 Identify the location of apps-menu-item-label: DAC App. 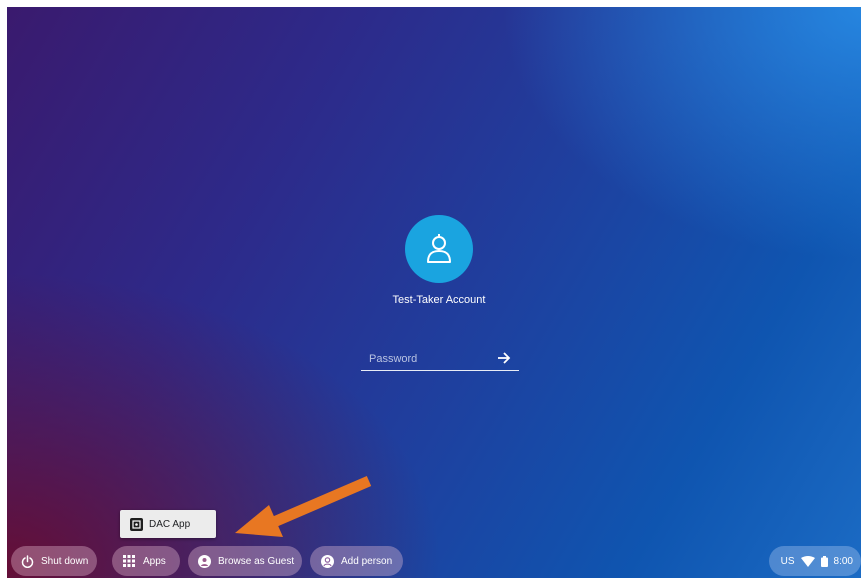
(170, 524).